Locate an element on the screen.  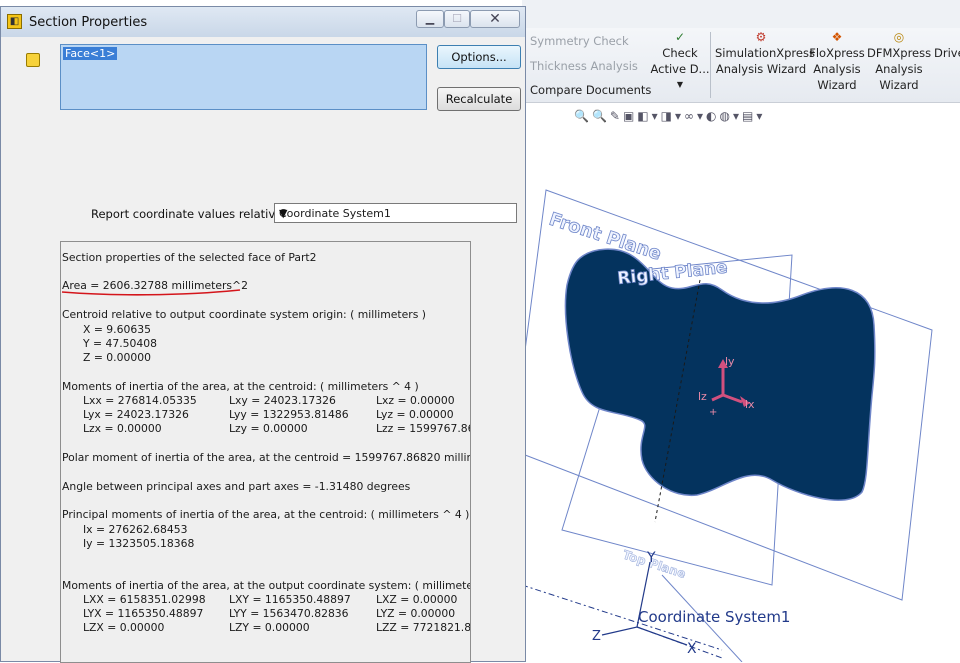
axis-z-label: Z is located at coordinates (596, 636).